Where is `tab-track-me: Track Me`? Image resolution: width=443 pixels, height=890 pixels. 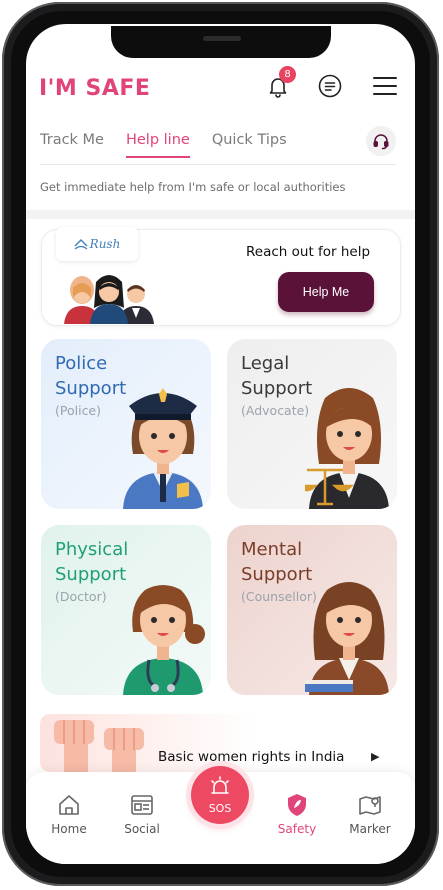 tab-track-me: Track Me is located at coordinates (72, 145).